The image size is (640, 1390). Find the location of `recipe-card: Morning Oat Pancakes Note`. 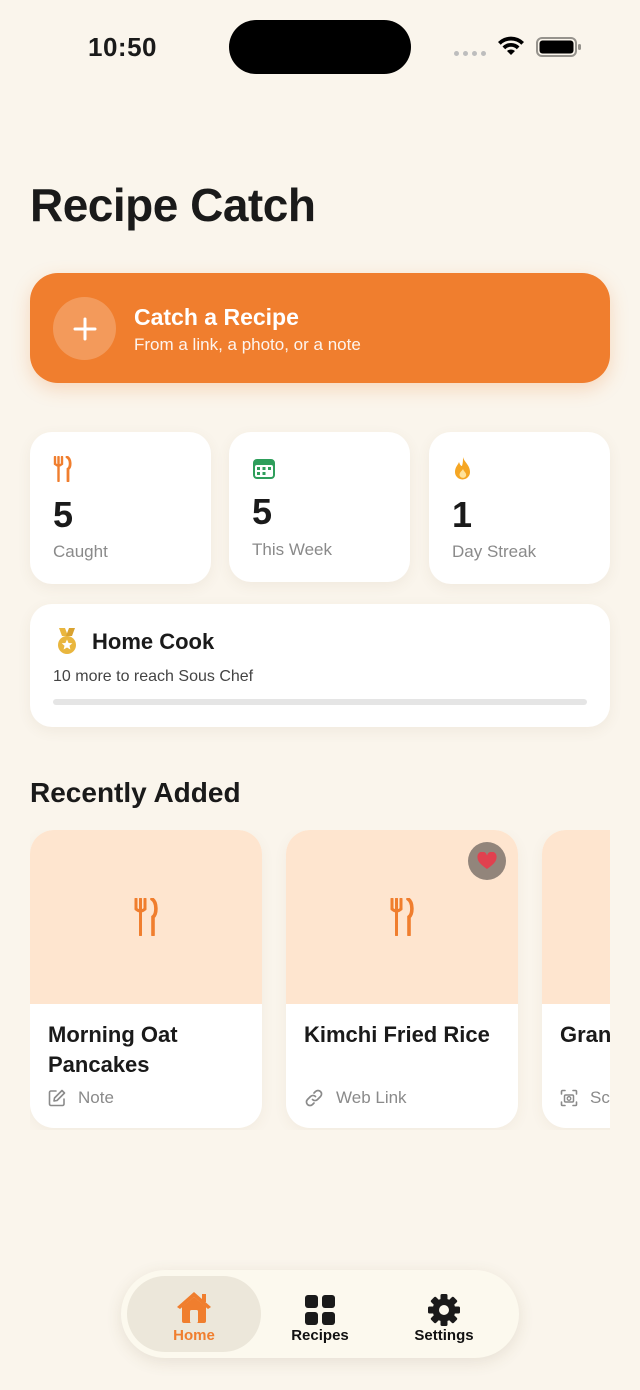

recipe-card: Morning Oat Pancakes Note is located at coordinates (146, 979).